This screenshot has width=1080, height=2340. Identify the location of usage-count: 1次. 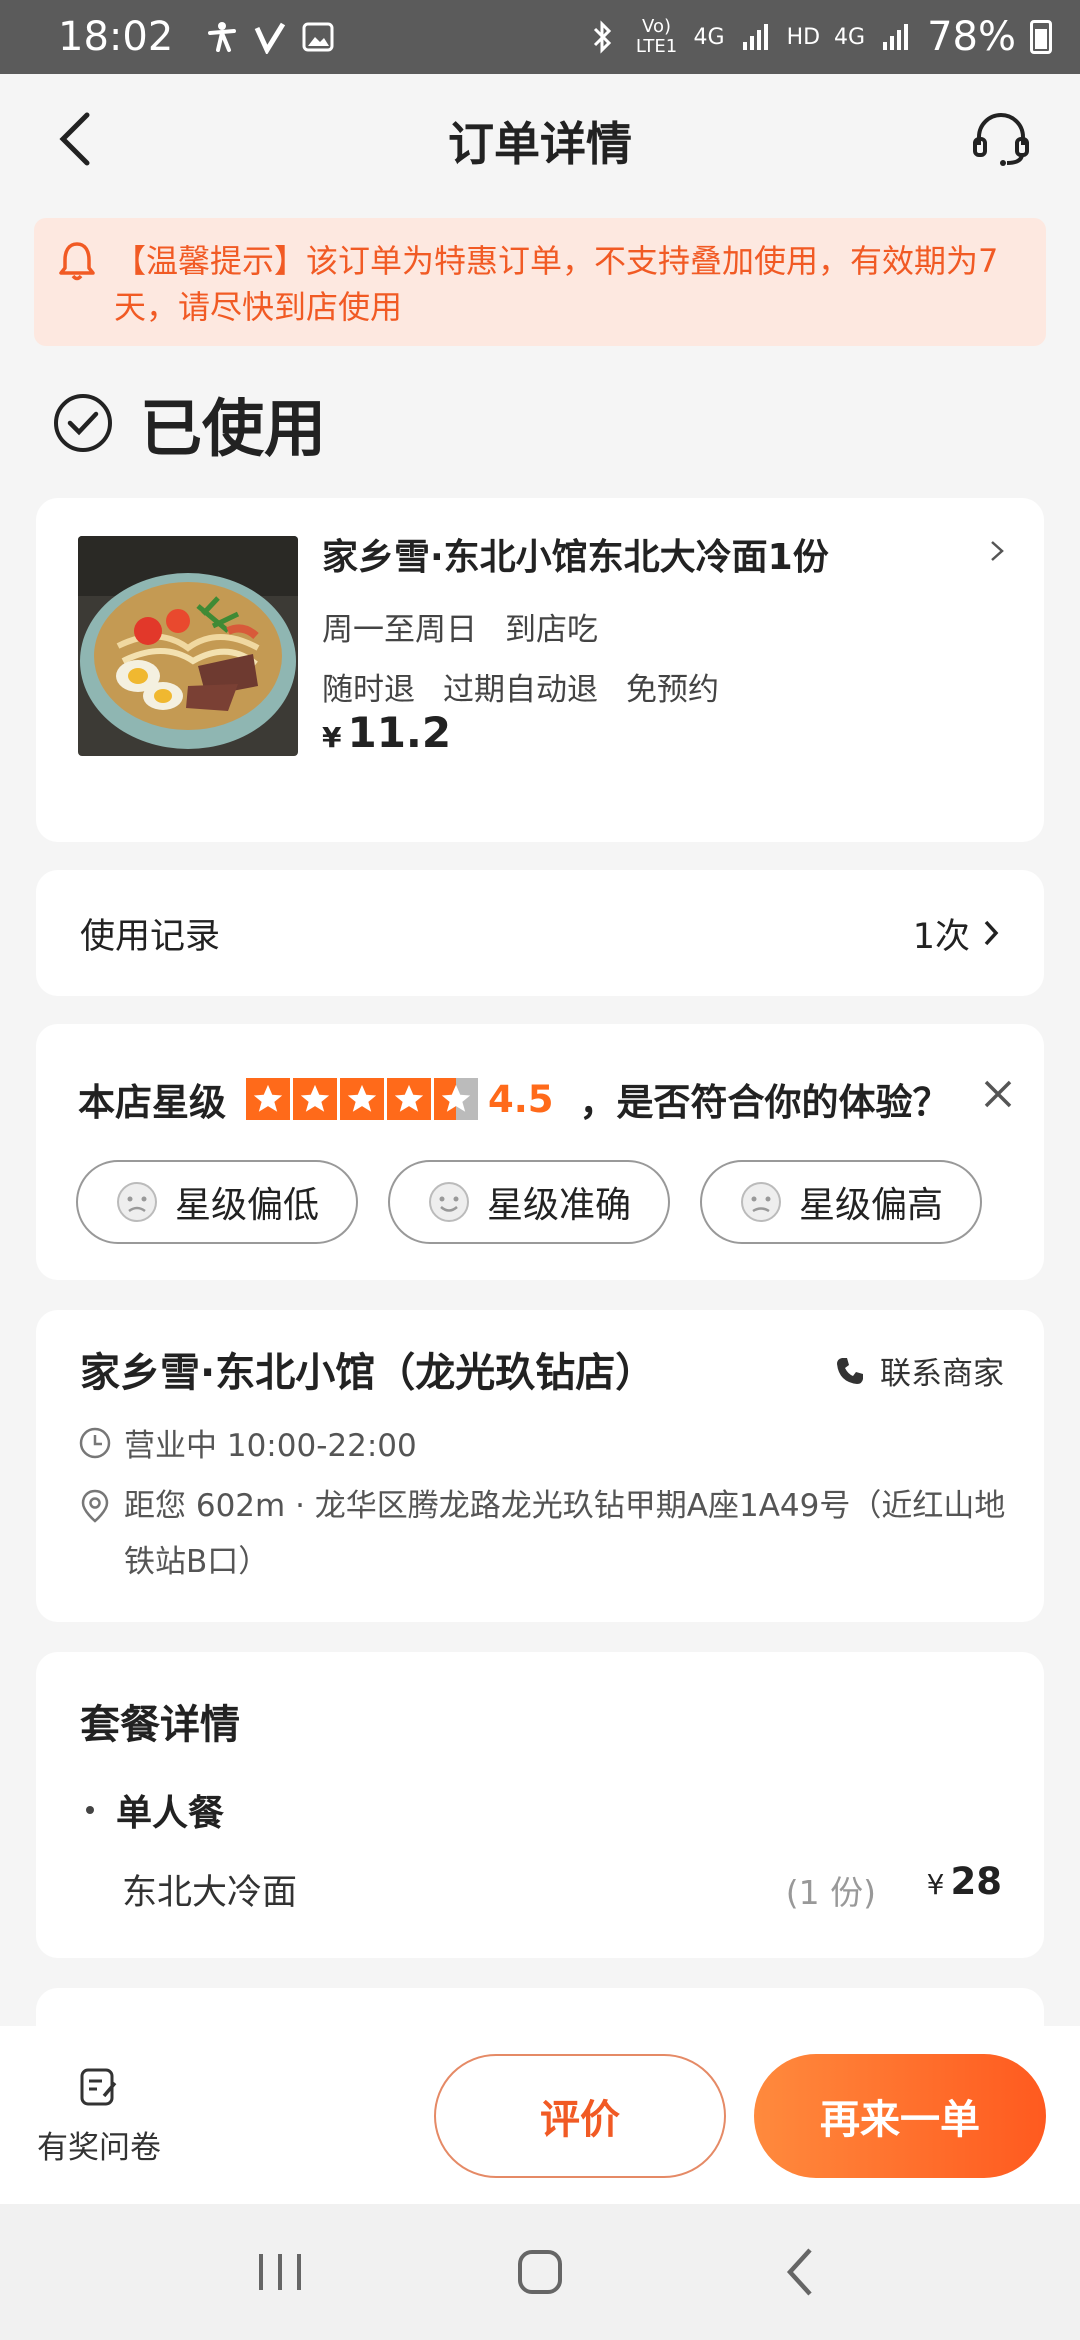
(956, 933).